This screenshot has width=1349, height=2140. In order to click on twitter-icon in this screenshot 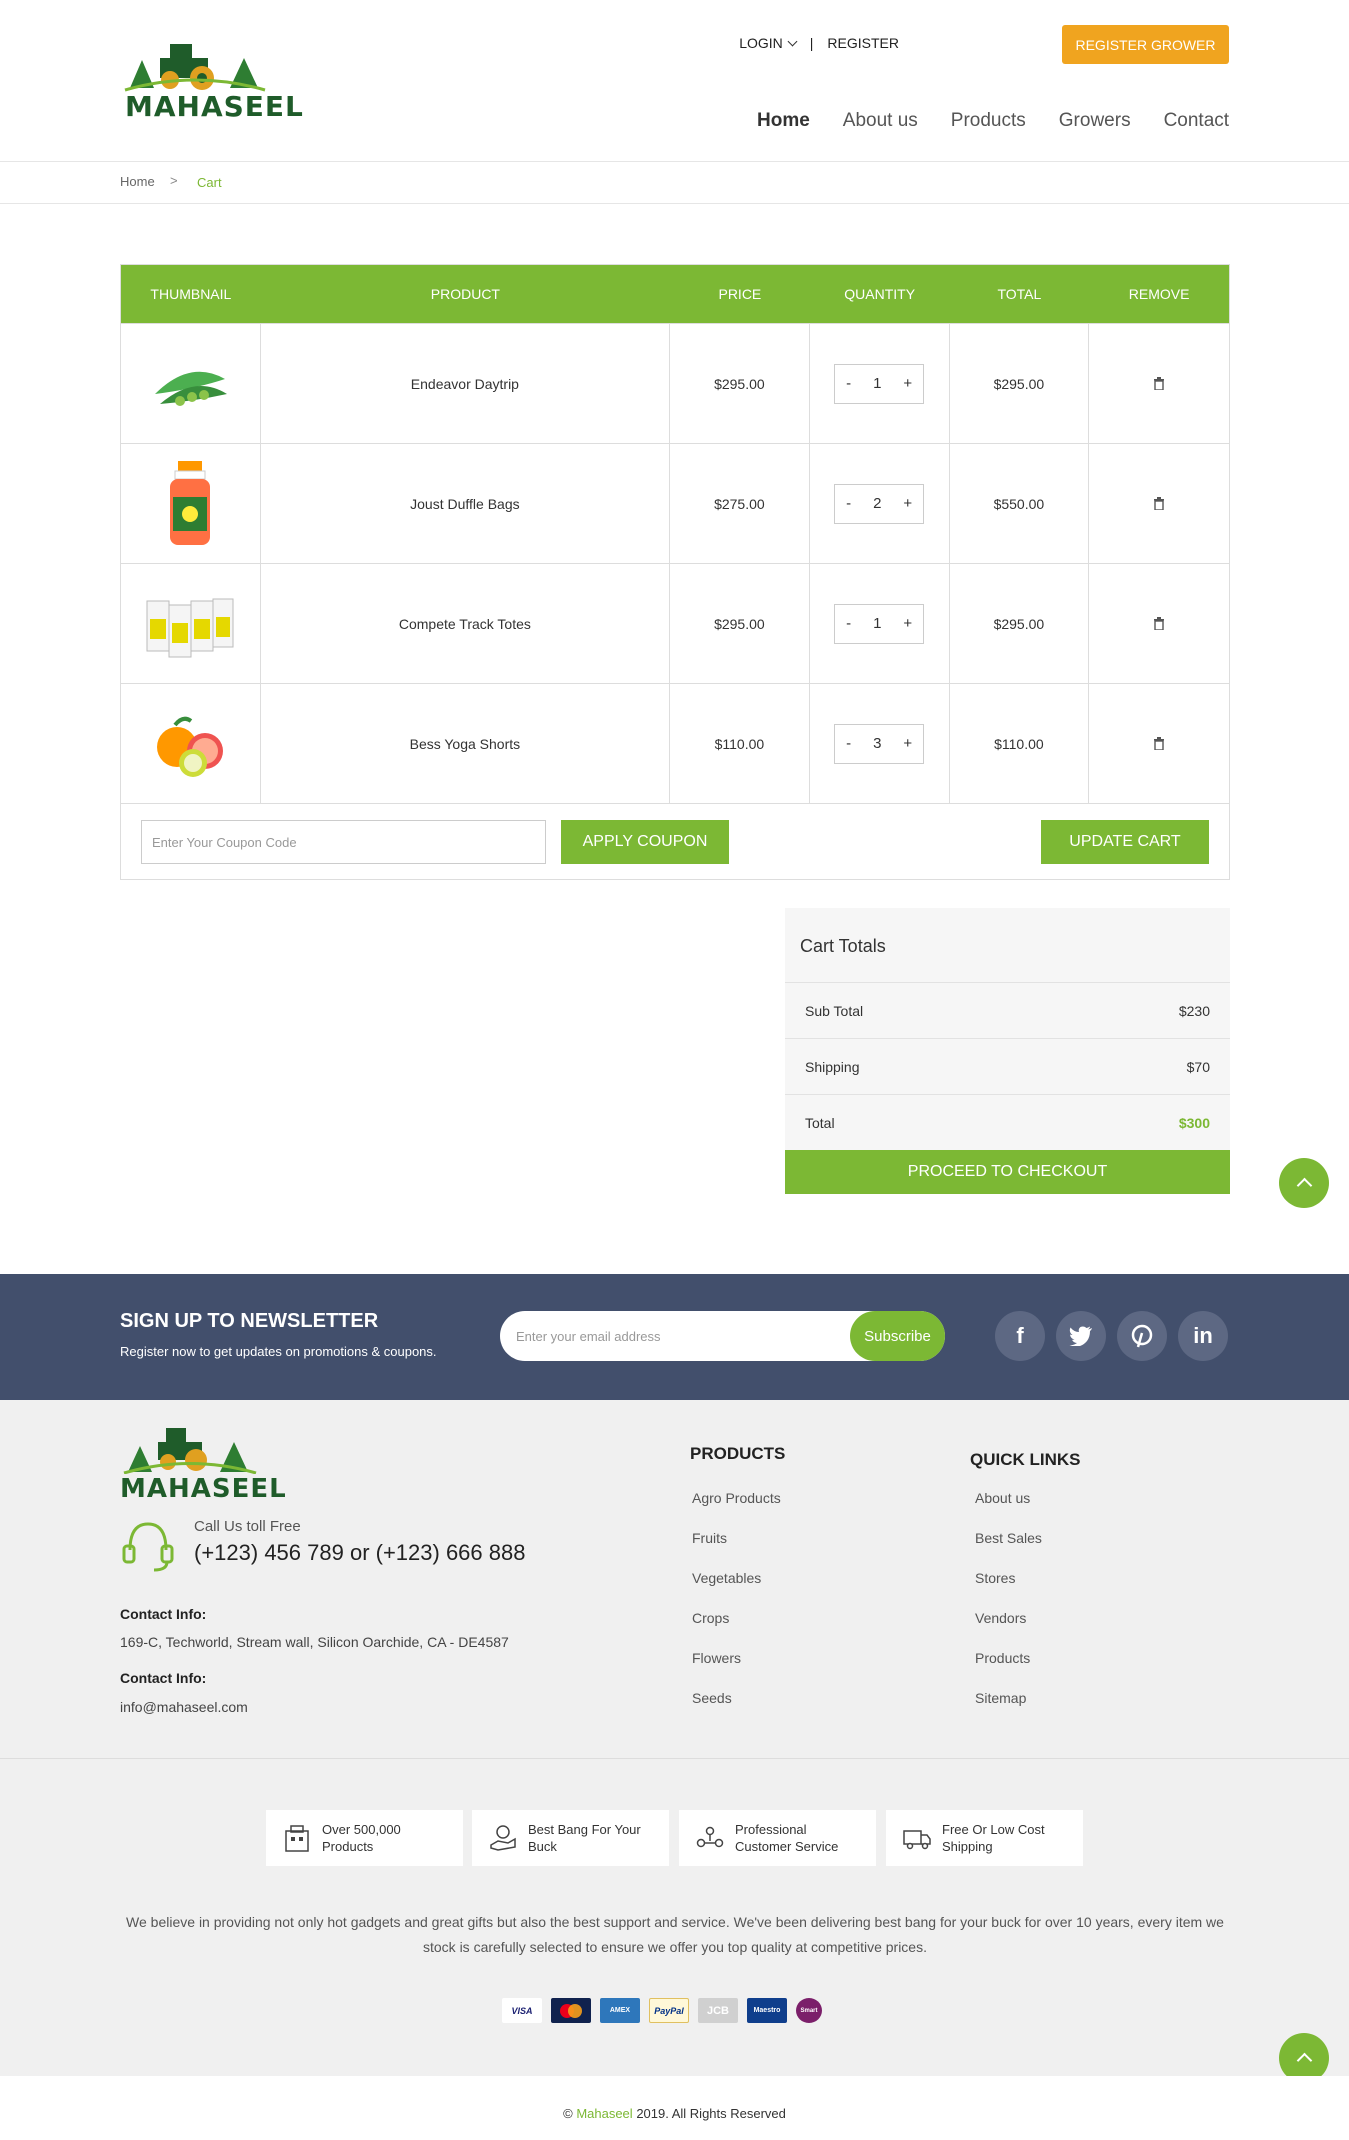, I will do `click(1081, 1336)`.